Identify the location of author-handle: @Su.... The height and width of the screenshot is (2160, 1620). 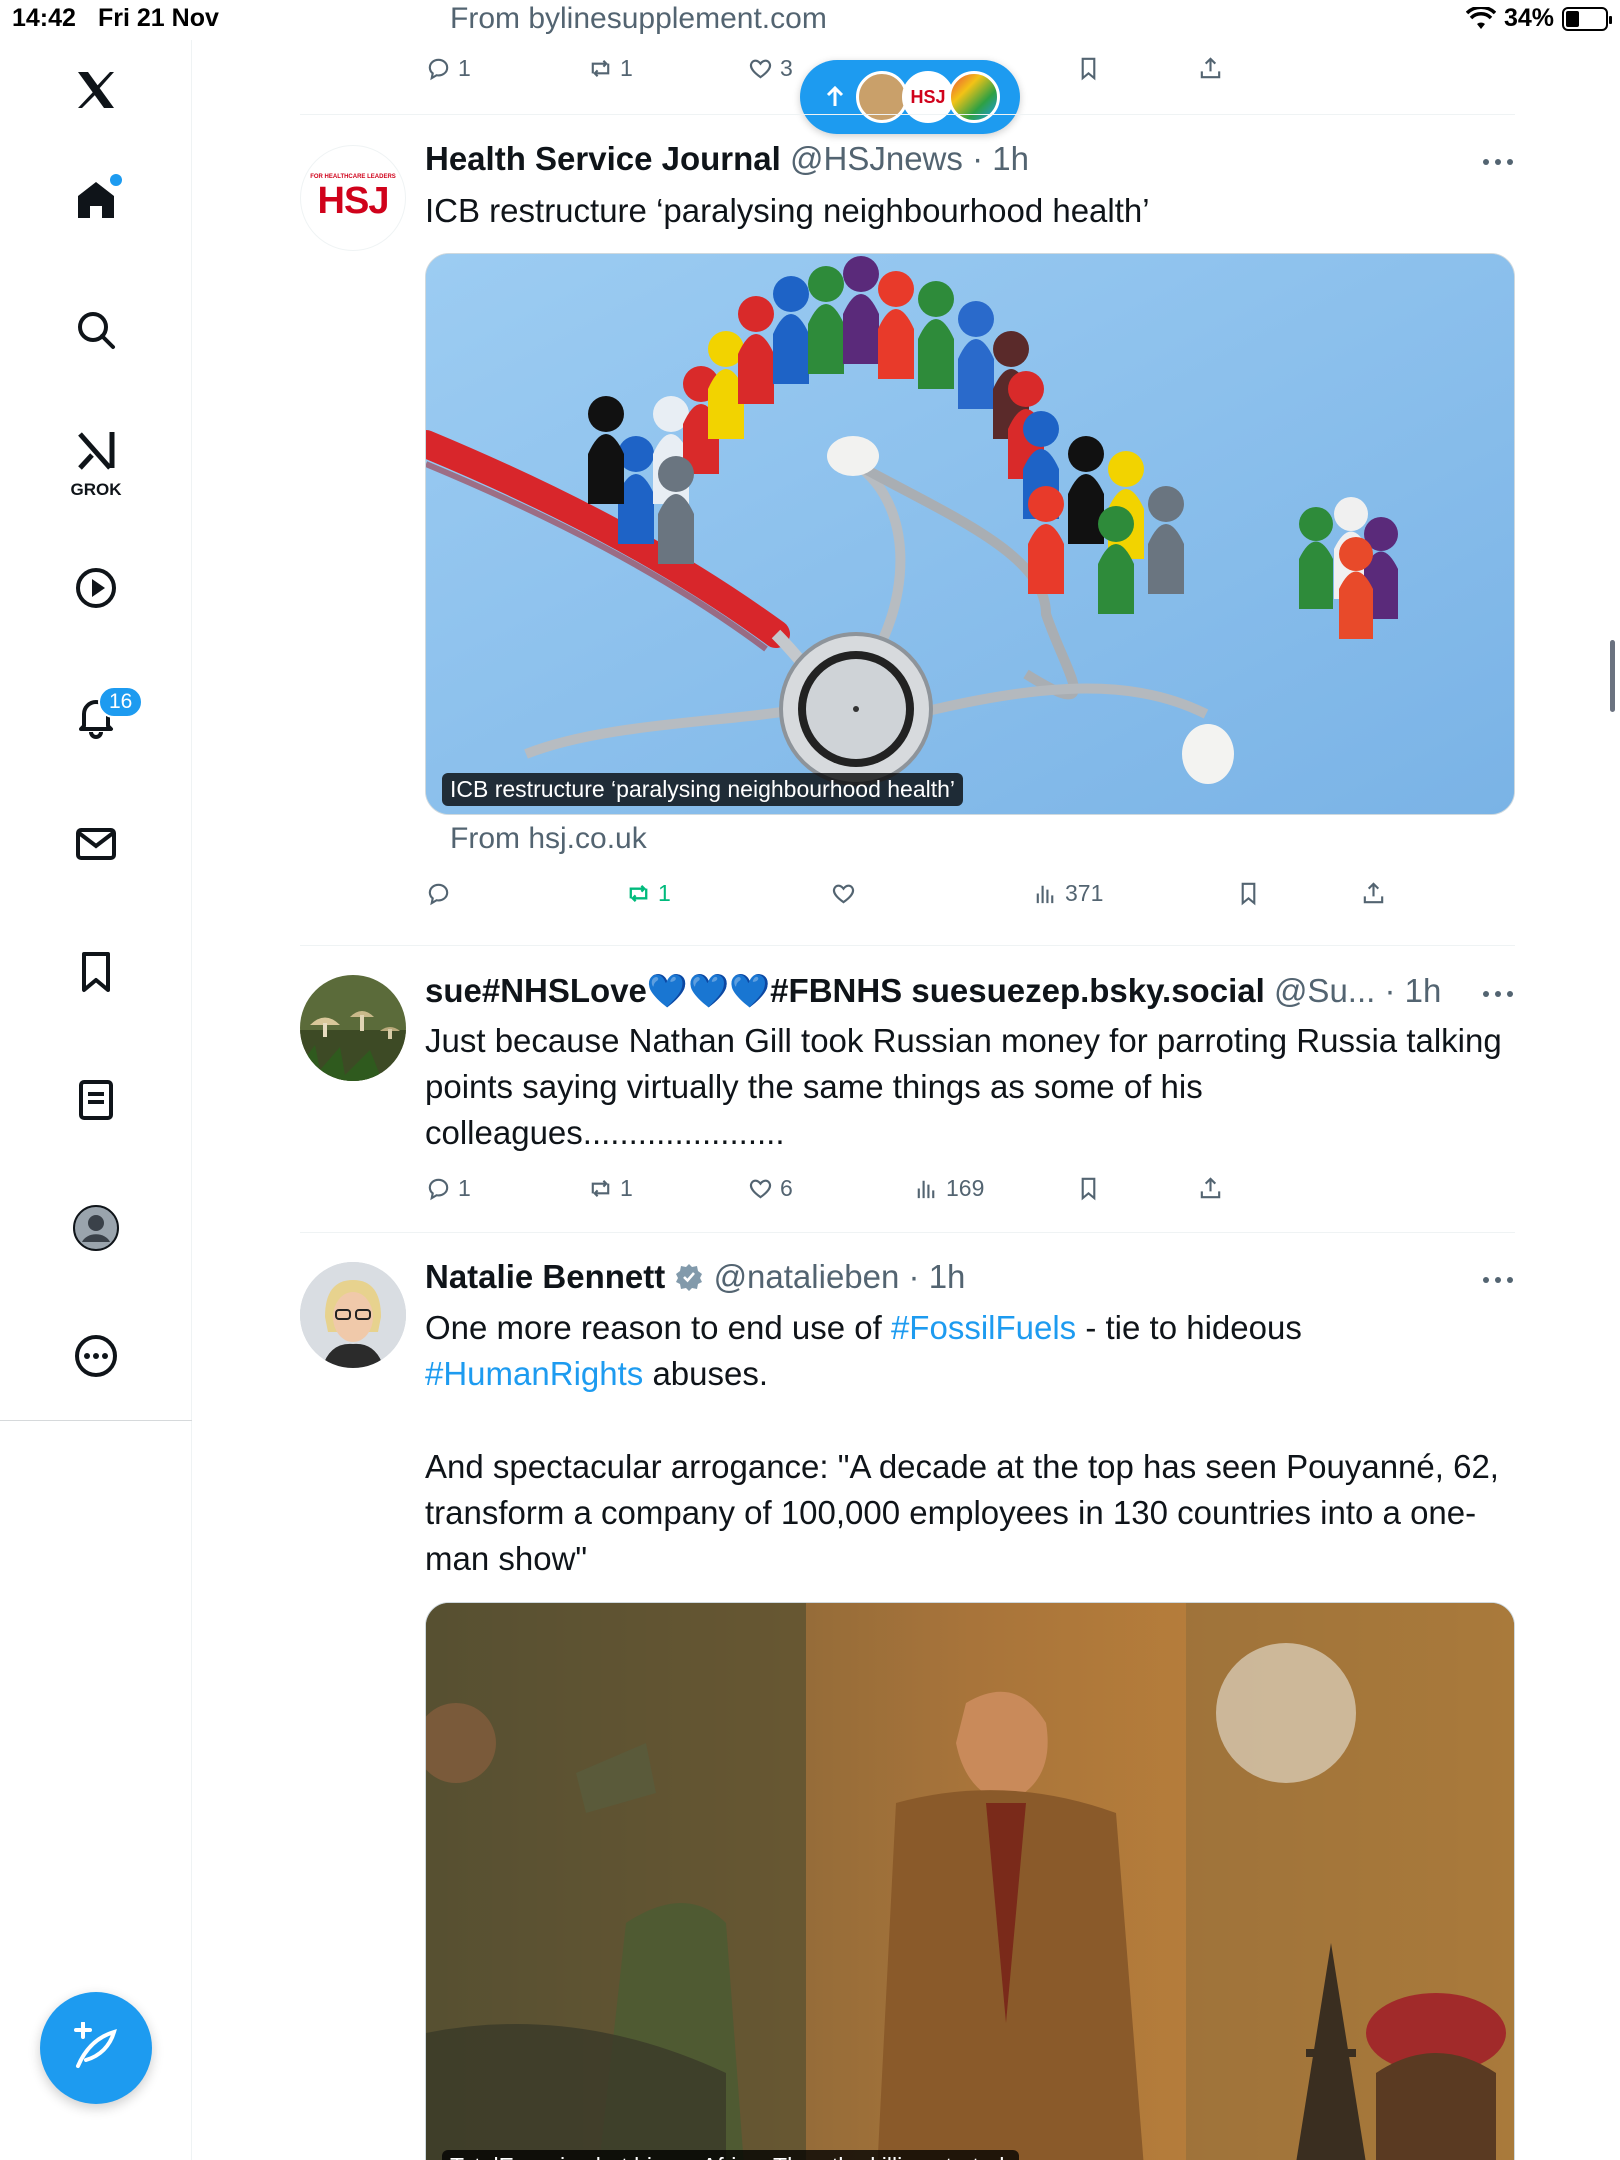
(1324, 990).